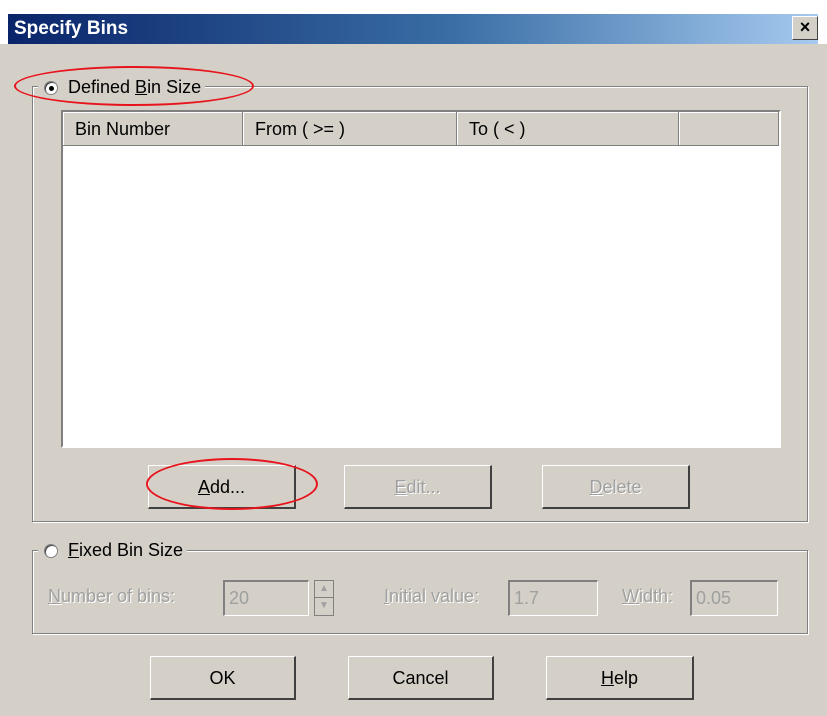 The image size is (827, 716). I want to click on initial-value-field: 1.7, so click(553, 598).